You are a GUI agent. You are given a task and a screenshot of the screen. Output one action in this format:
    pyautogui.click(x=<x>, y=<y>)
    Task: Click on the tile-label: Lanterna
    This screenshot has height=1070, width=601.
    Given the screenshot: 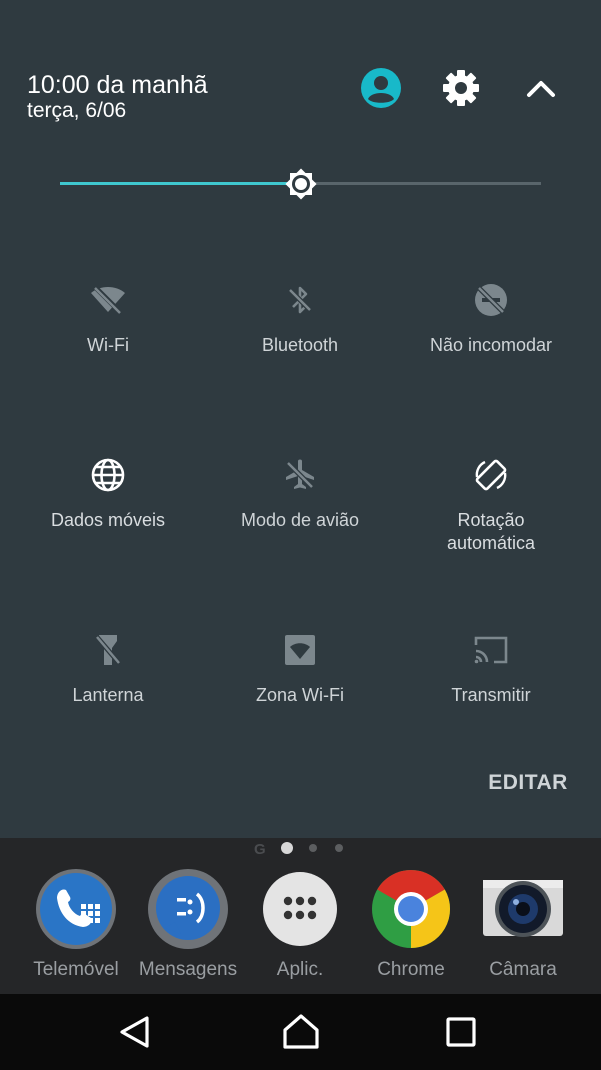 What is the action you would take?
    pyautogui.click(x=108, y=695)
    